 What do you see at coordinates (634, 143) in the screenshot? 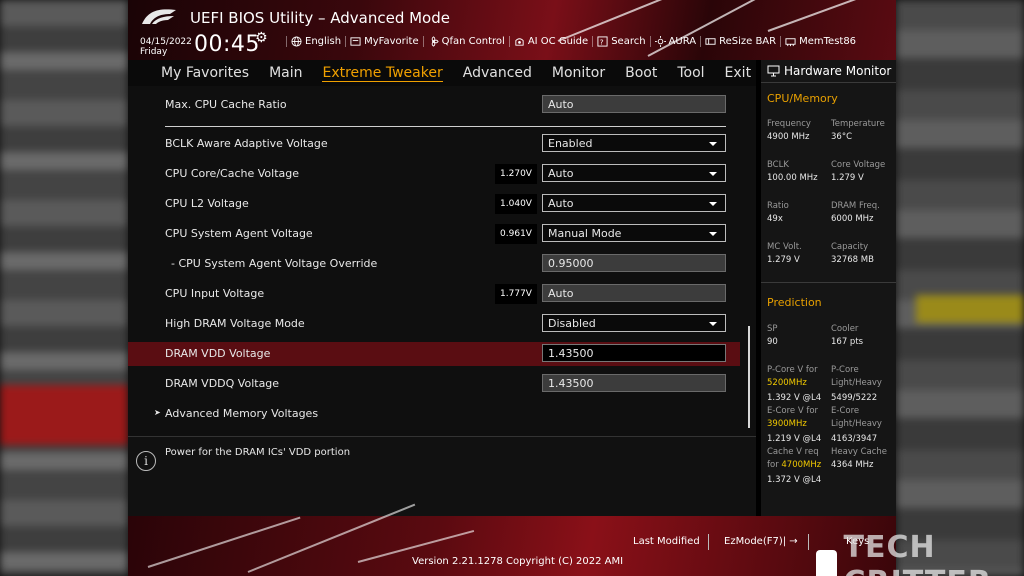
I see `bclk-aware-dropdown: Enabled` at bounding box center [634, 143].